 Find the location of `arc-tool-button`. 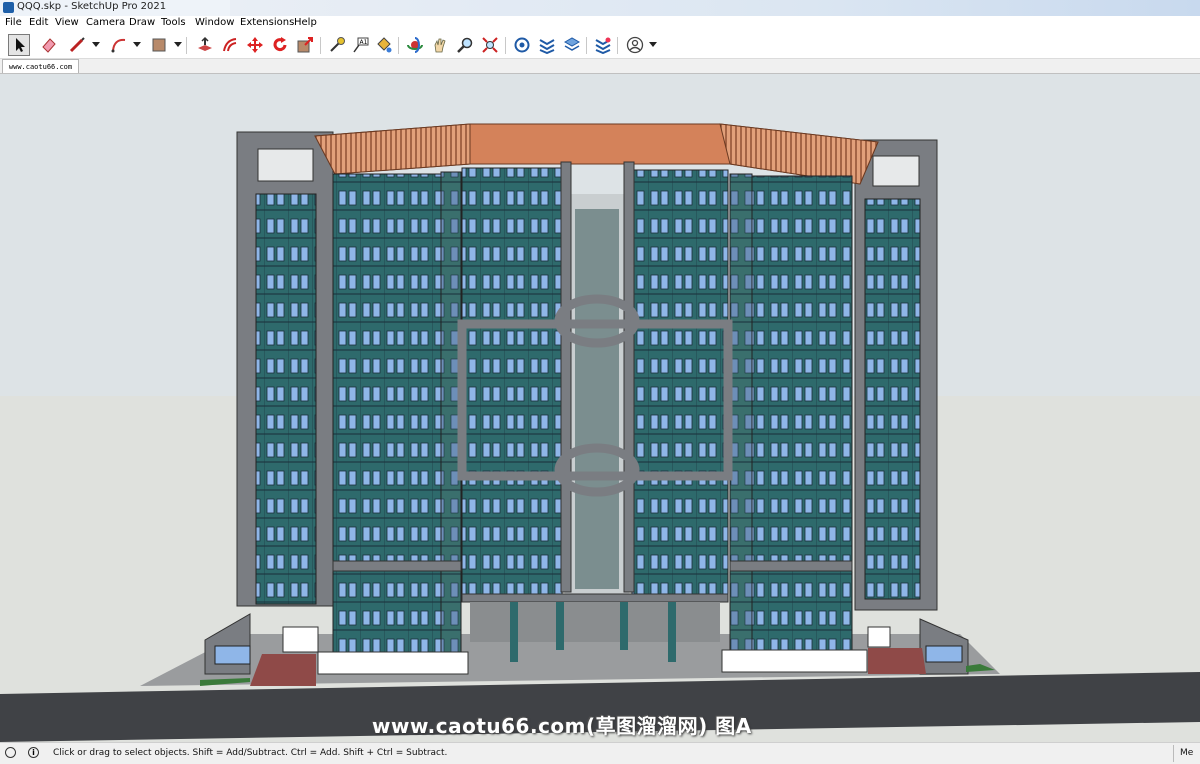

arc-tool-button is located at coordinates (119, 45).